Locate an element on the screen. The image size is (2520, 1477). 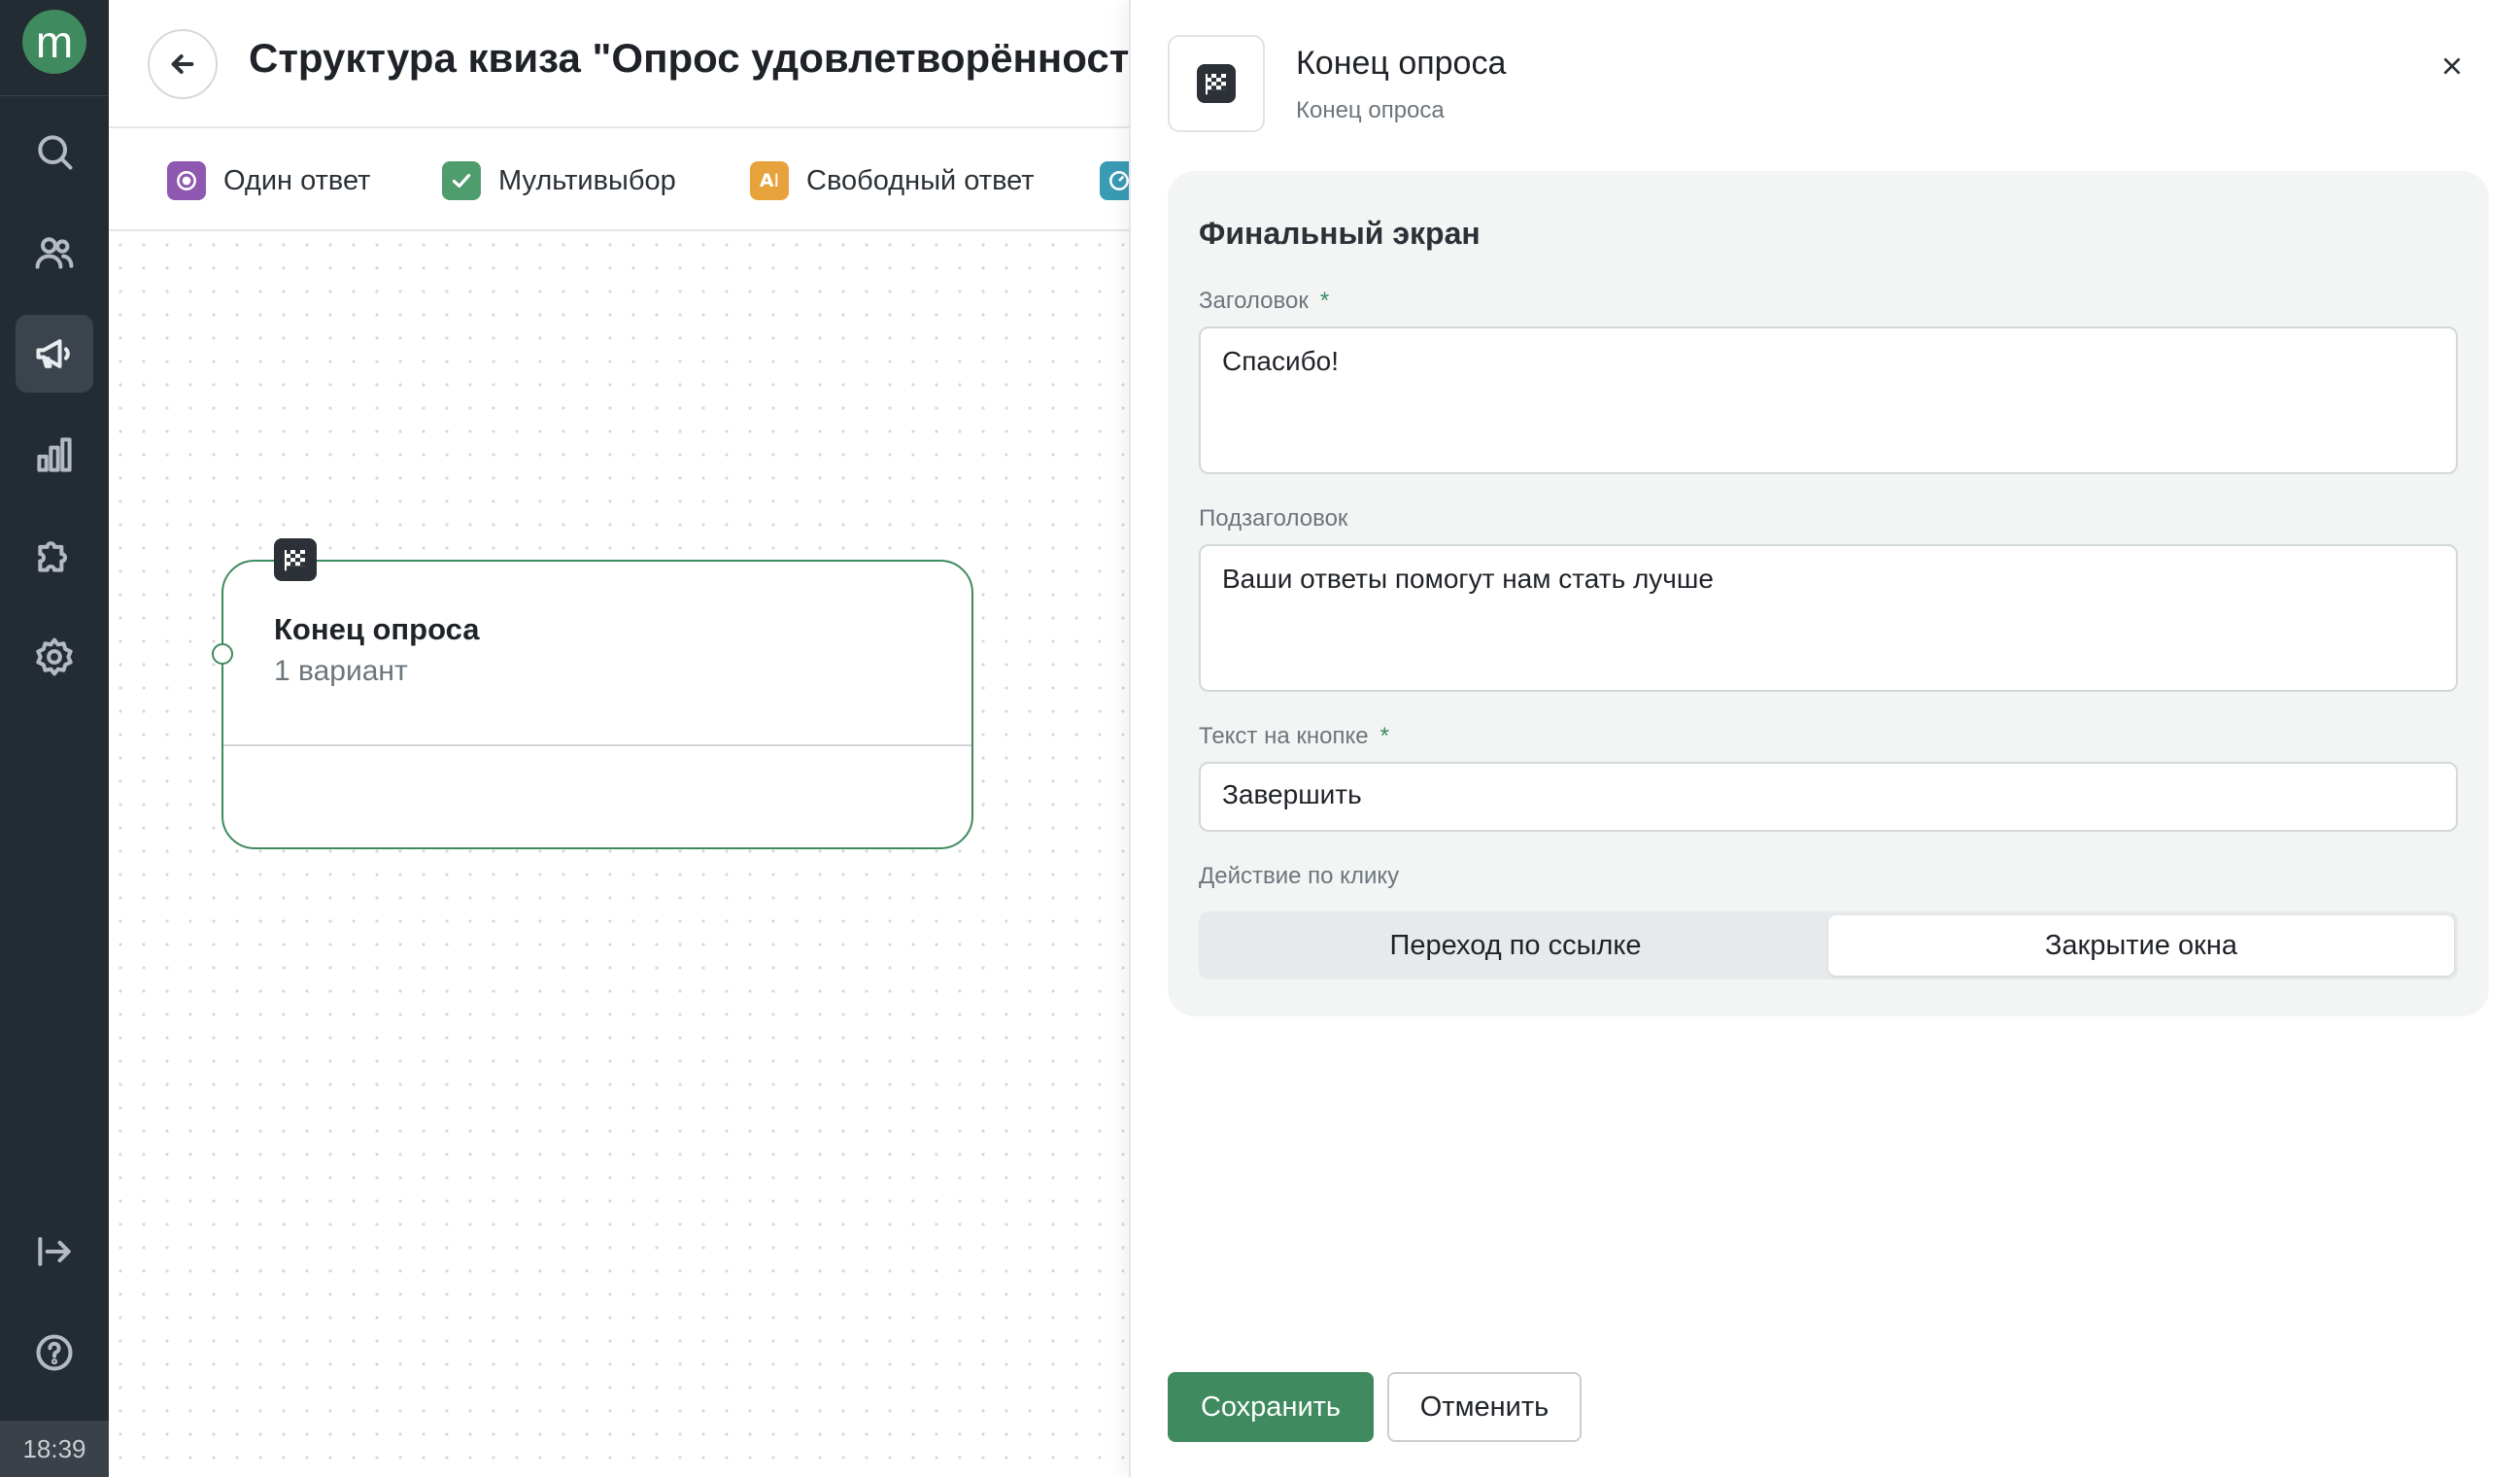
sidebar-item-integrations is located at coordinates (54, 556).